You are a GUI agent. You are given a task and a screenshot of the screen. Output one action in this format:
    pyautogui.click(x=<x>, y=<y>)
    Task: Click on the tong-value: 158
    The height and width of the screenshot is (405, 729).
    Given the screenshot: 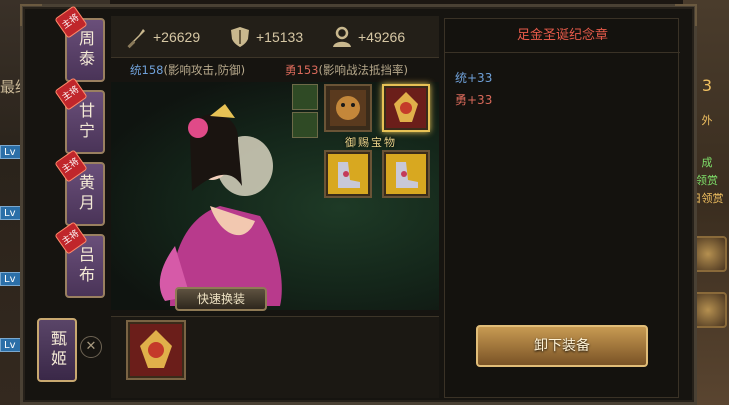 What is the action you would take?
    pyautogui.click(x=152, y=70)
    